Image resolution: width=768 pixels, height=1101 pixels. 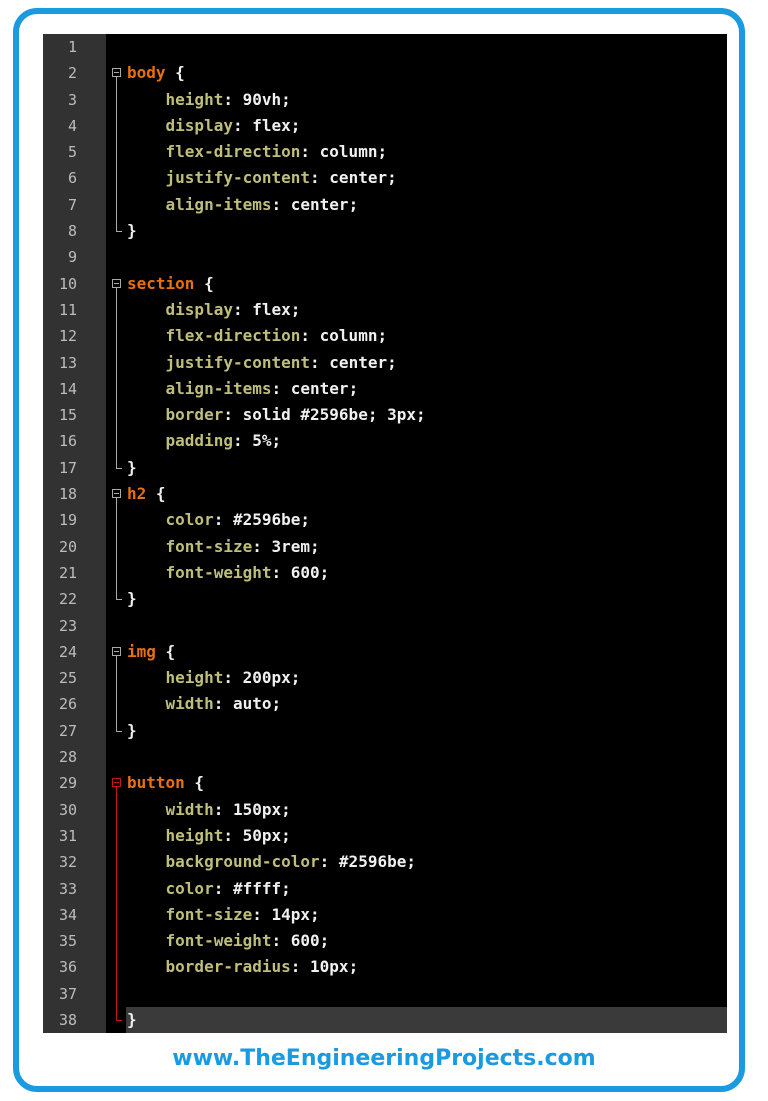 What do you see at coordinates (385, 573) in the screenshot?
I see `code-line: 21 font-weight: 600;` at bounding box center [385, 573].